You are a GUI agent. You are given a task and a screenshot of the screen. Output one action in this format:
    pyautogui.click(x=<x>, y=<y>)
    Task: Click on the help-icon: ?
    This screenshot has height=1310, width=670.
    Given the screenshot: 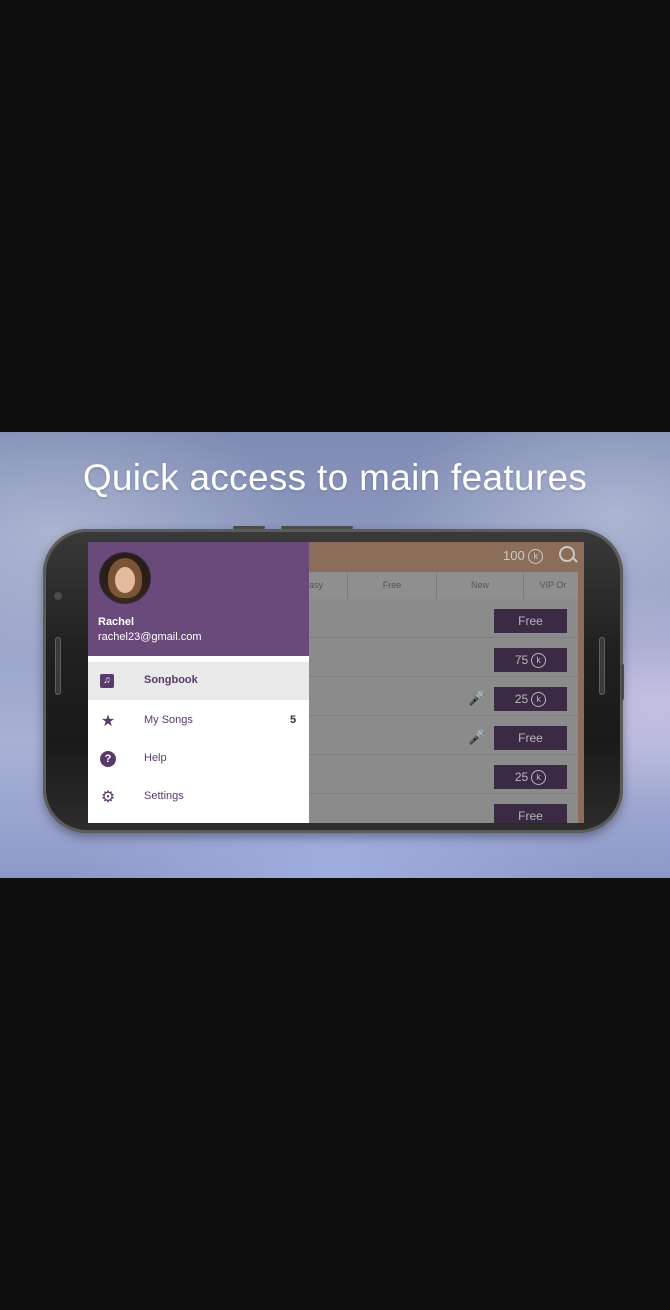 What is the action you would take?
    pyautogui.click(x=108, y=759)
    